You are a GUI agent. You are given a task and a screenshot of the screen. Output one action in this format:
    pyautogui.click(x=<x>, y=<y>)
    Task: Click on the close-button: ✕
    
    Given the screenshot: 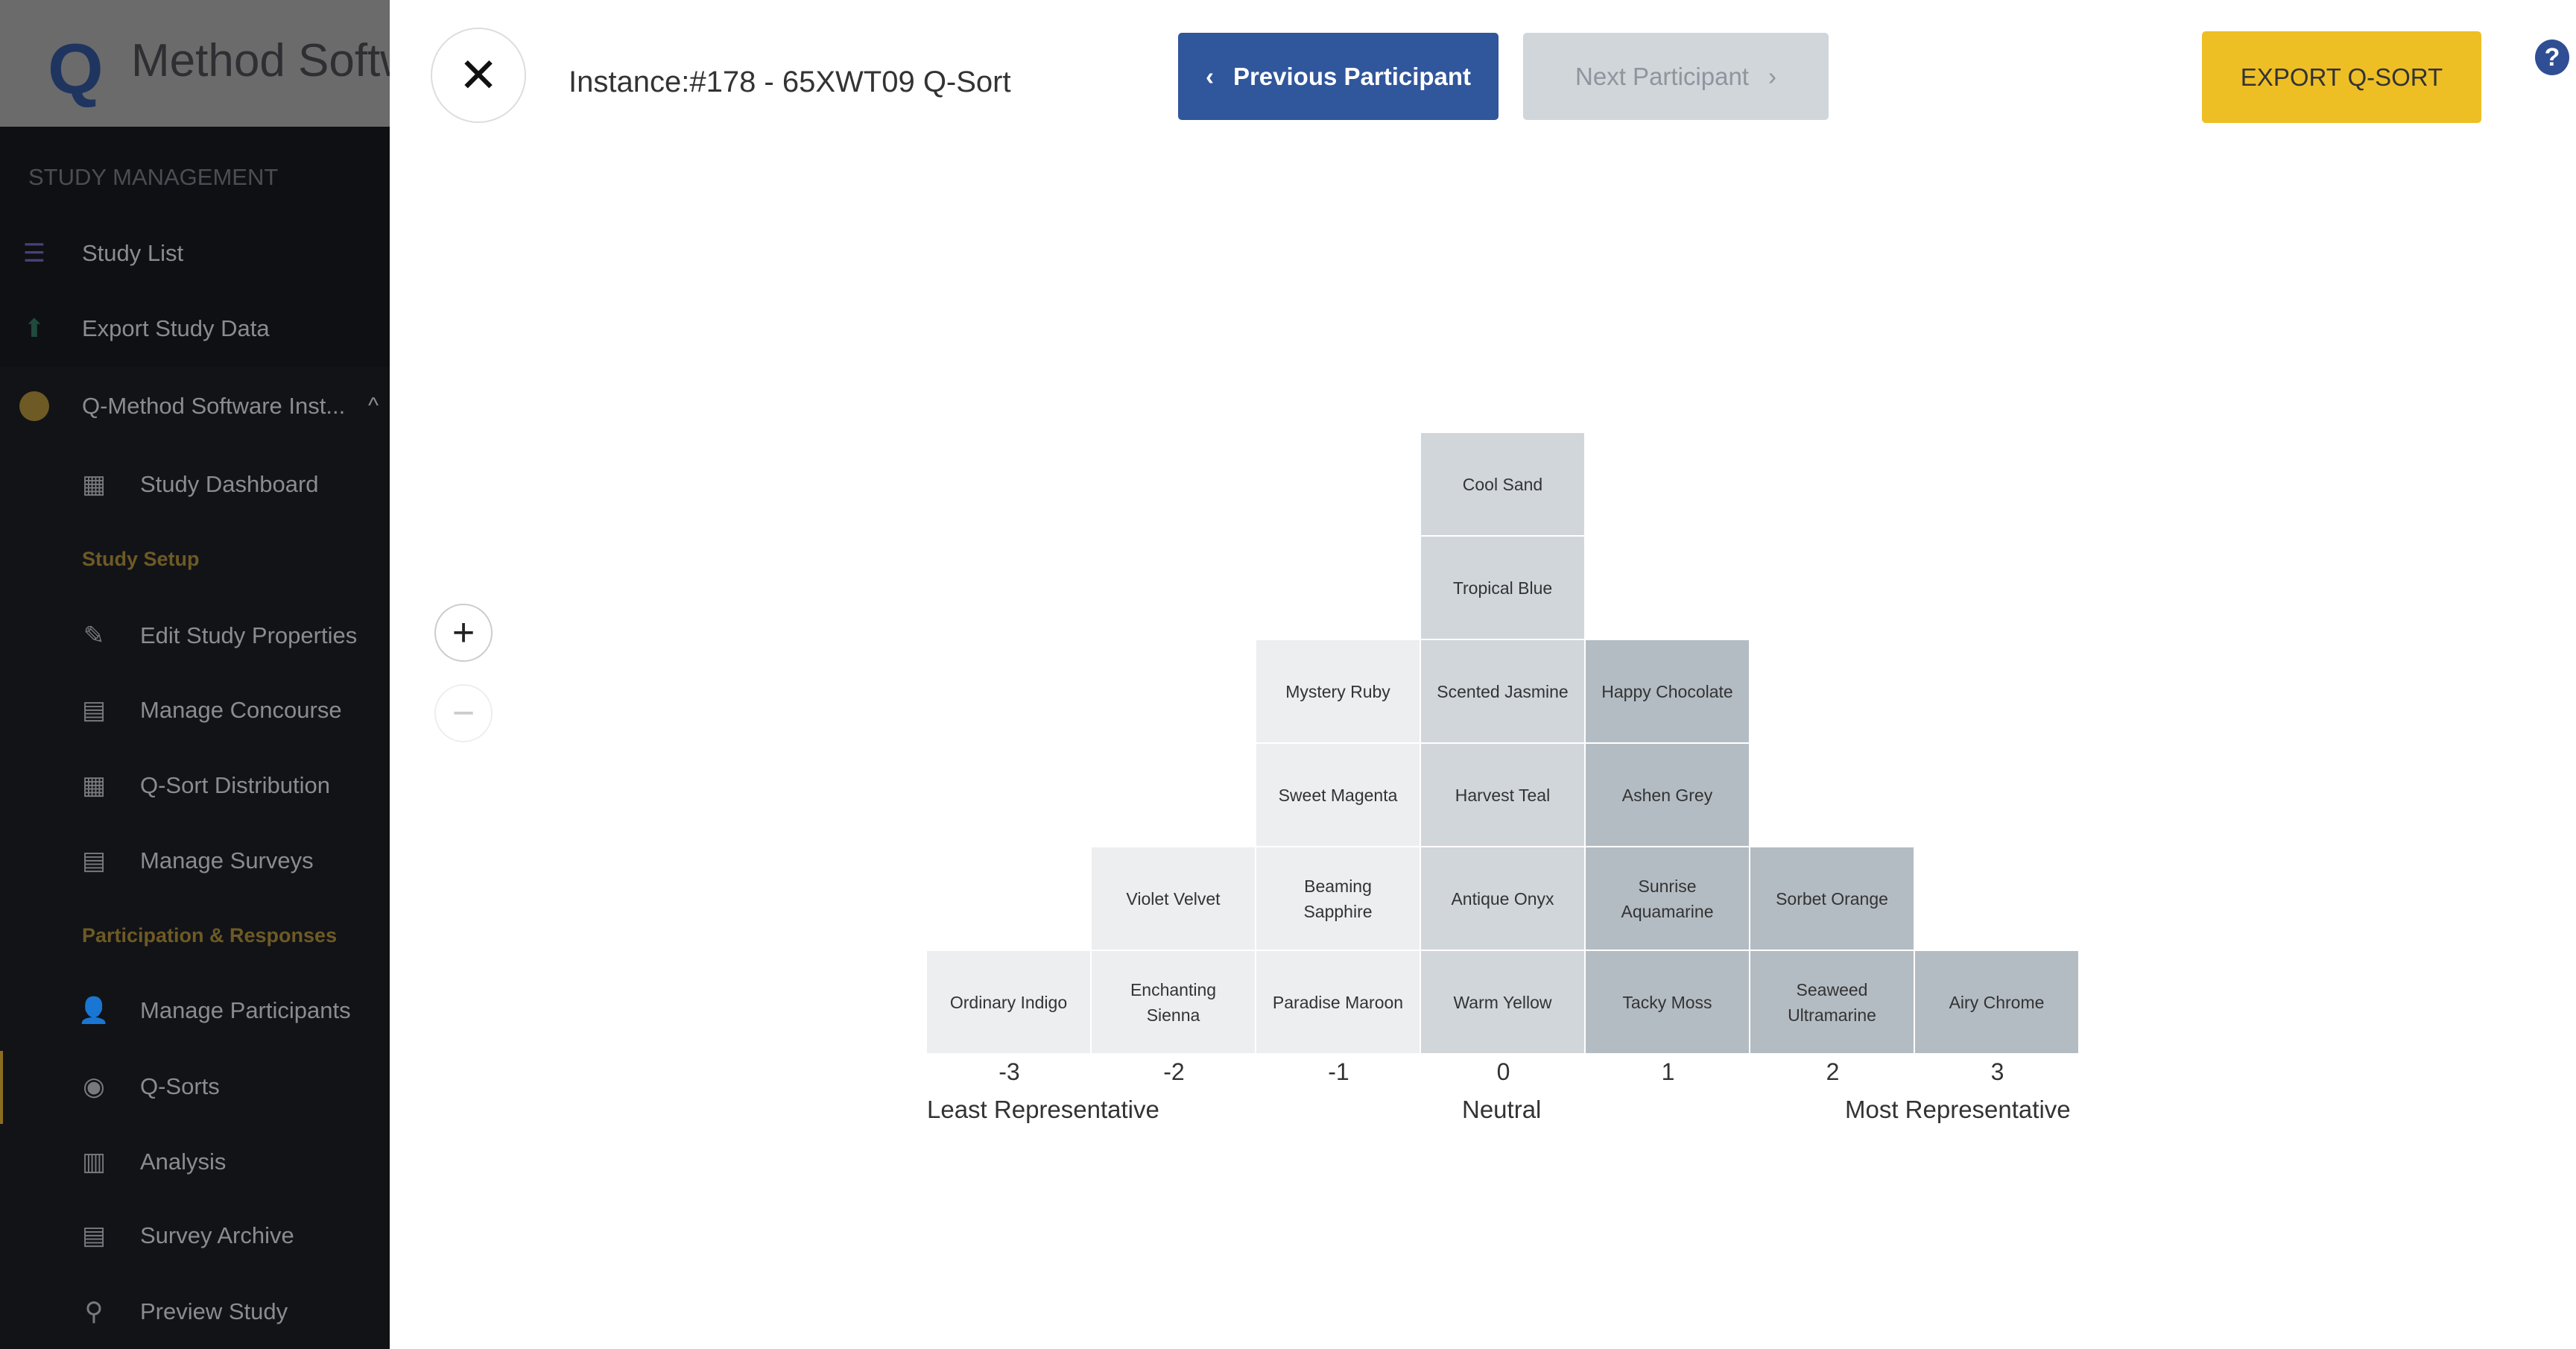 What is the action you would take?
    pyautogui.click(x=478, y=75)
    